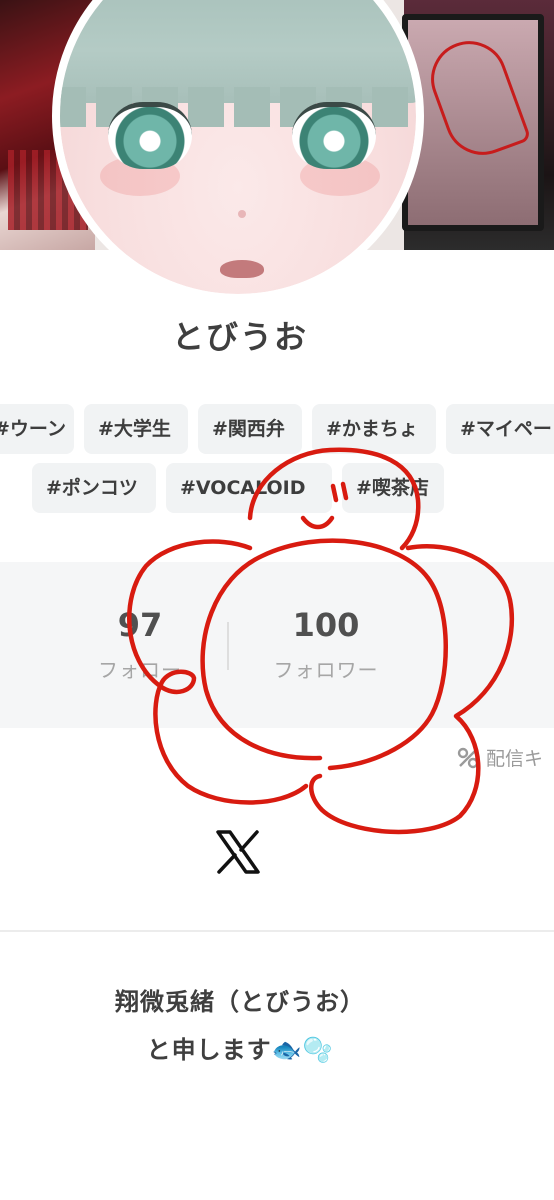 This screenshot has width=554, height=1200. What do you see at coordinates (240, 1002) in the screenshot?
I see `bio-line-1: 翔微兎緒（とびうお）` at bounding box center [240, 1002].